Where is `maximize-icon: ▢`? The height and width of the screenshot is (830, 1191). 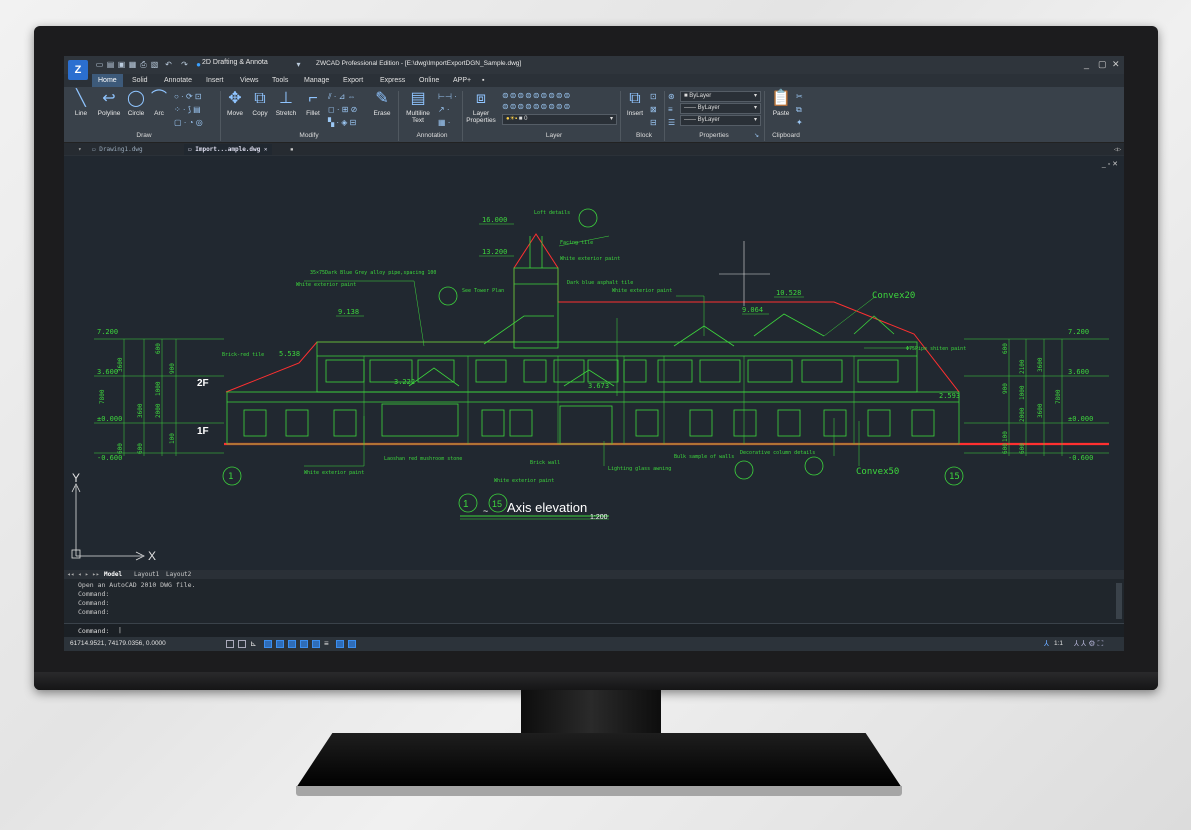 maximize-icon: ▢ is located at coordinates (1102, 64).